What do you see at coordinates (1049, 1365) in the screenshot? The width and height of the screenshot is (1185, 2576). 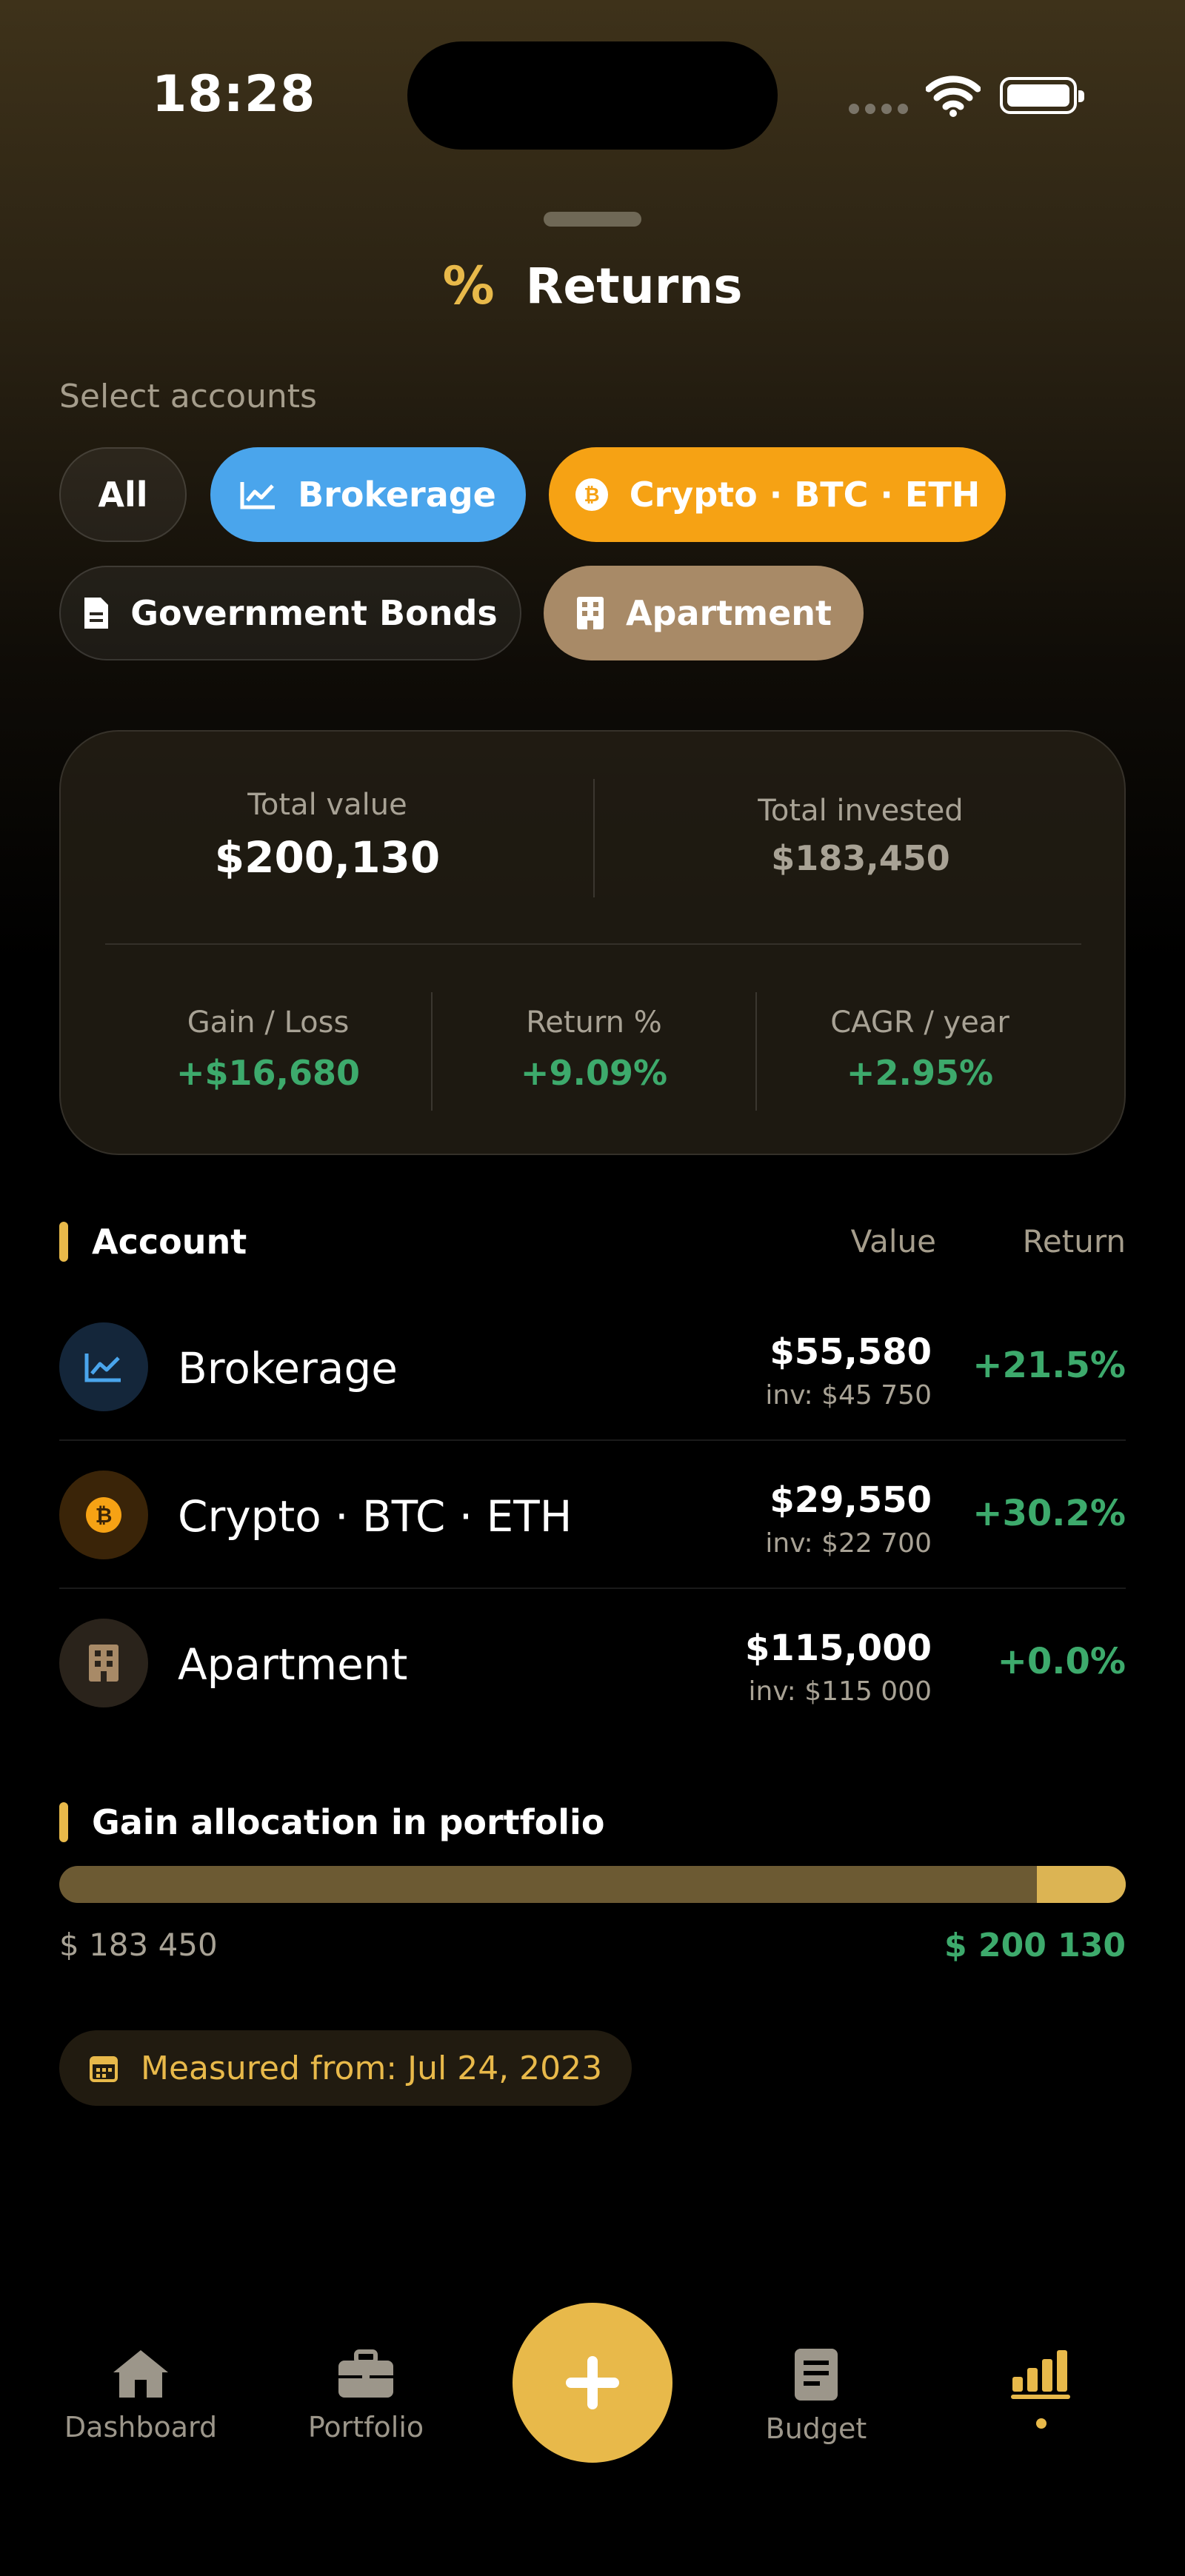 I see `account-return: +21.5%` at bounding box center [1049, 1365].